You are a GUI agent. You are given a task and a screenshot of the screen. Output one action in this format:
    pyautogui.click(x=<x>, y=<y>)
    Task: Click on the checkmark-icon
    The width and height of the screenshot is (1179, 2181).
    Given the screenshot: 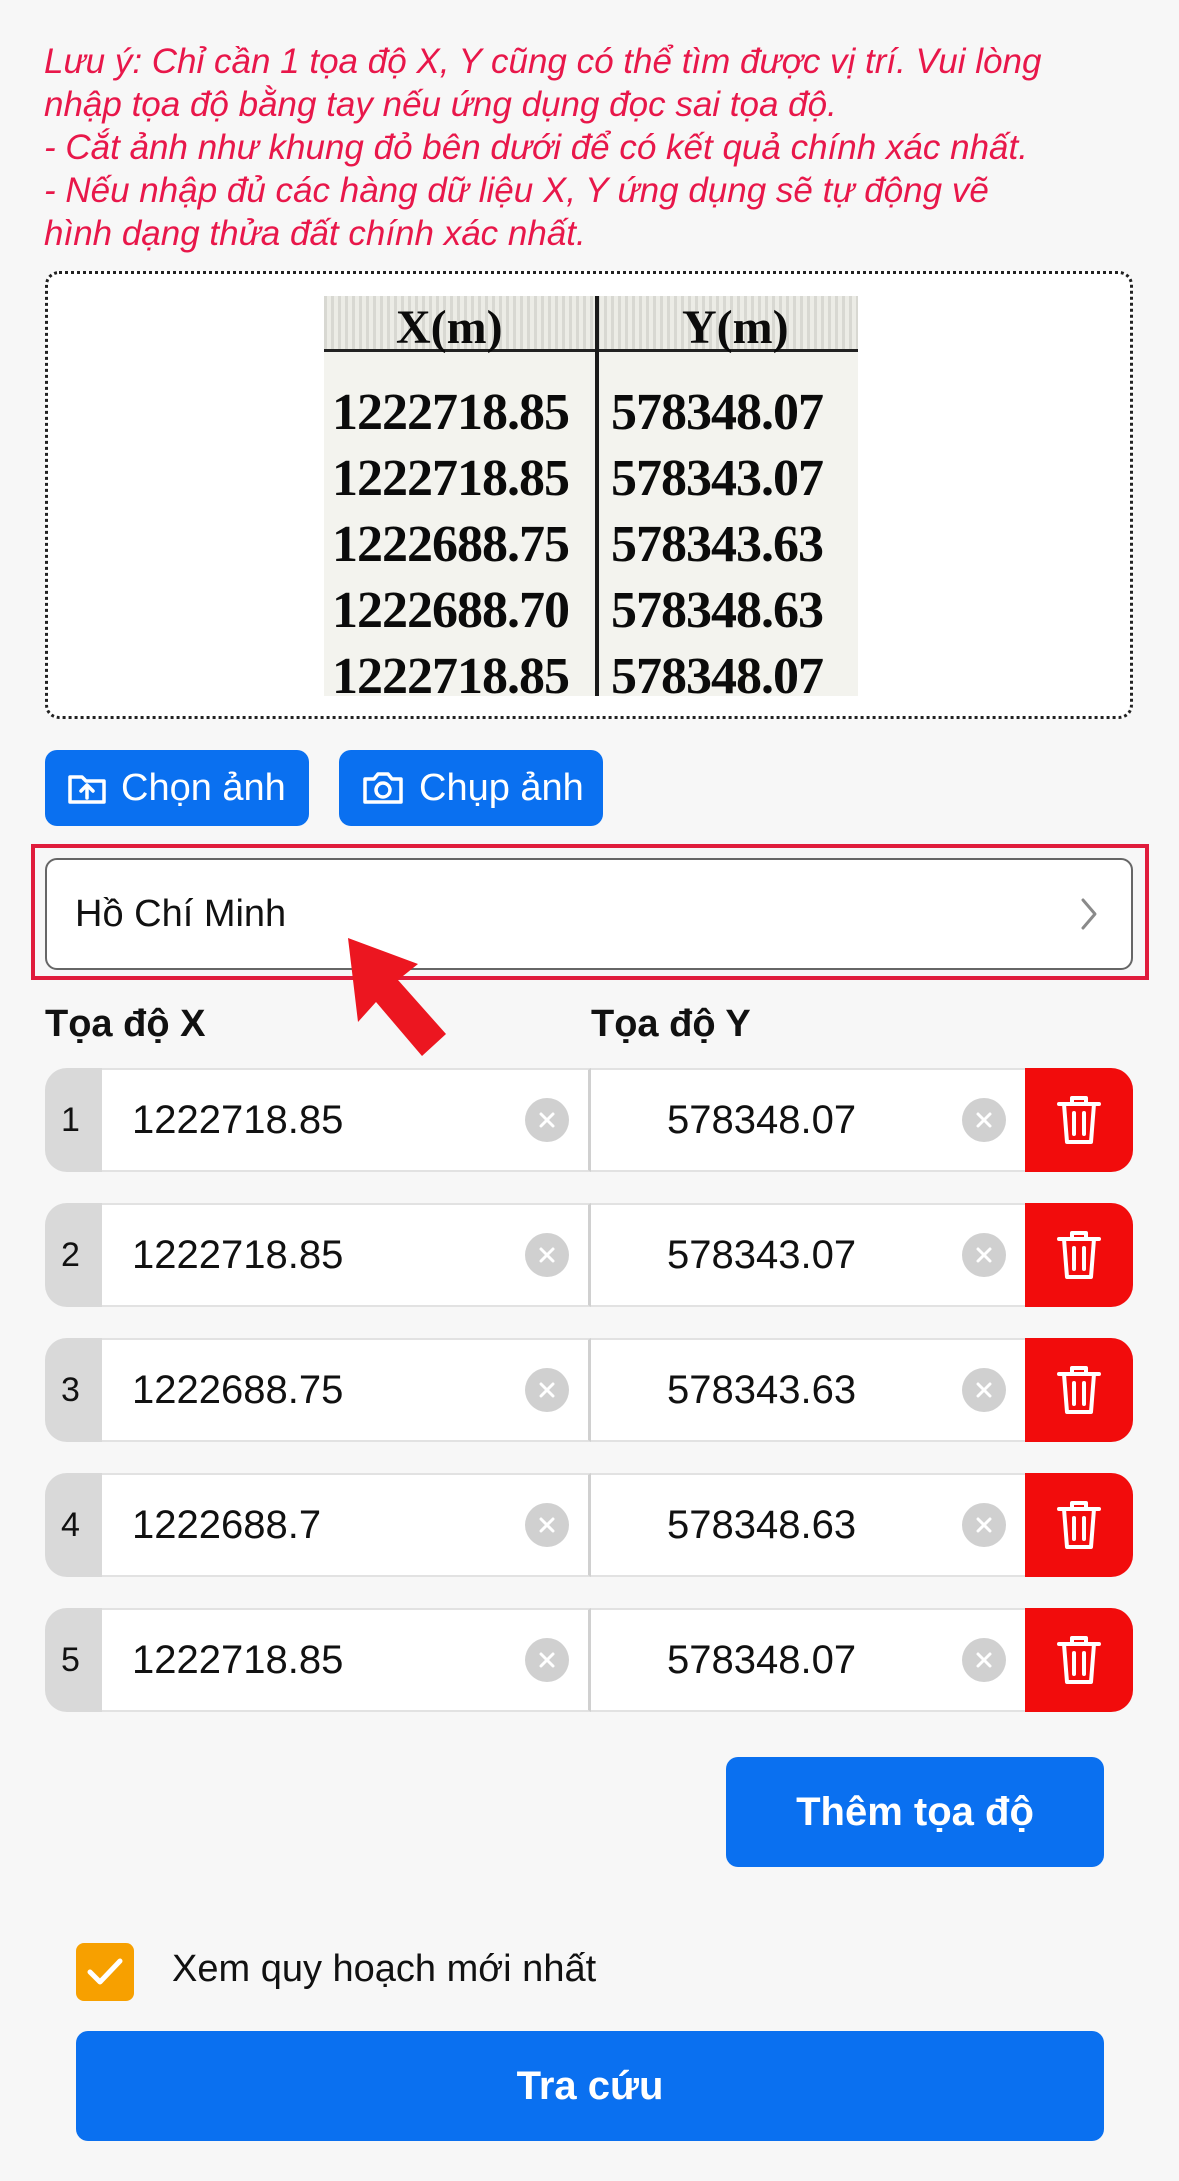 What is the action you would take?
    pyautogui.click(x=105, y=1971)
    